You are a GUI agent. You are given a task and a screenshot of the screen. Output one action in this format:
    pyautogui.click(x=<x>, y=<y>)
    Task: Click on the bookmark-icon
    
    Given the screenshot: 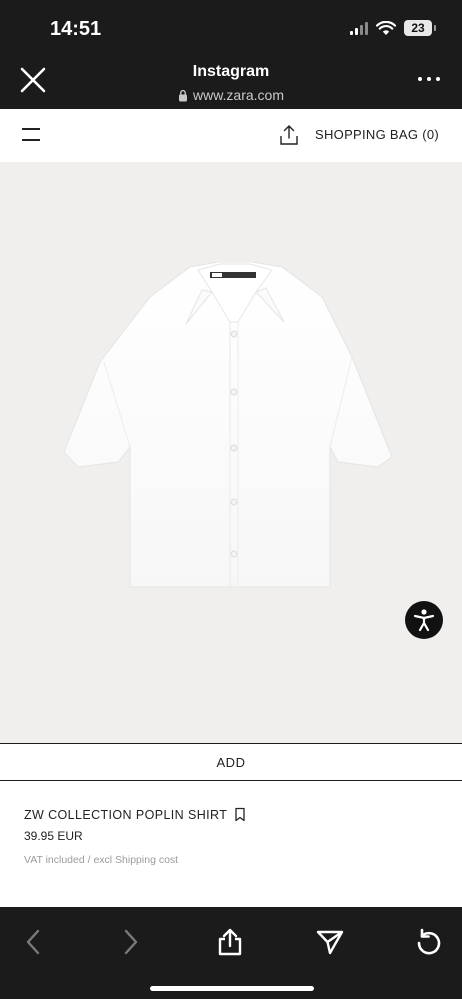 What is the action you would take?
    pyautogui.click(x=240, y=814)
    